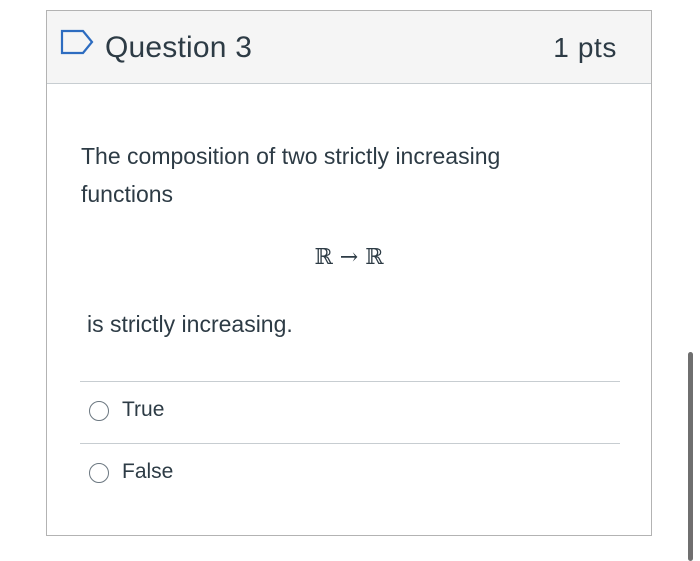  What do you see at coordinates (190, 324) in the screenshot?
I see `question-text-continued: is strictly increasing.` at bounding box center [190, 324].